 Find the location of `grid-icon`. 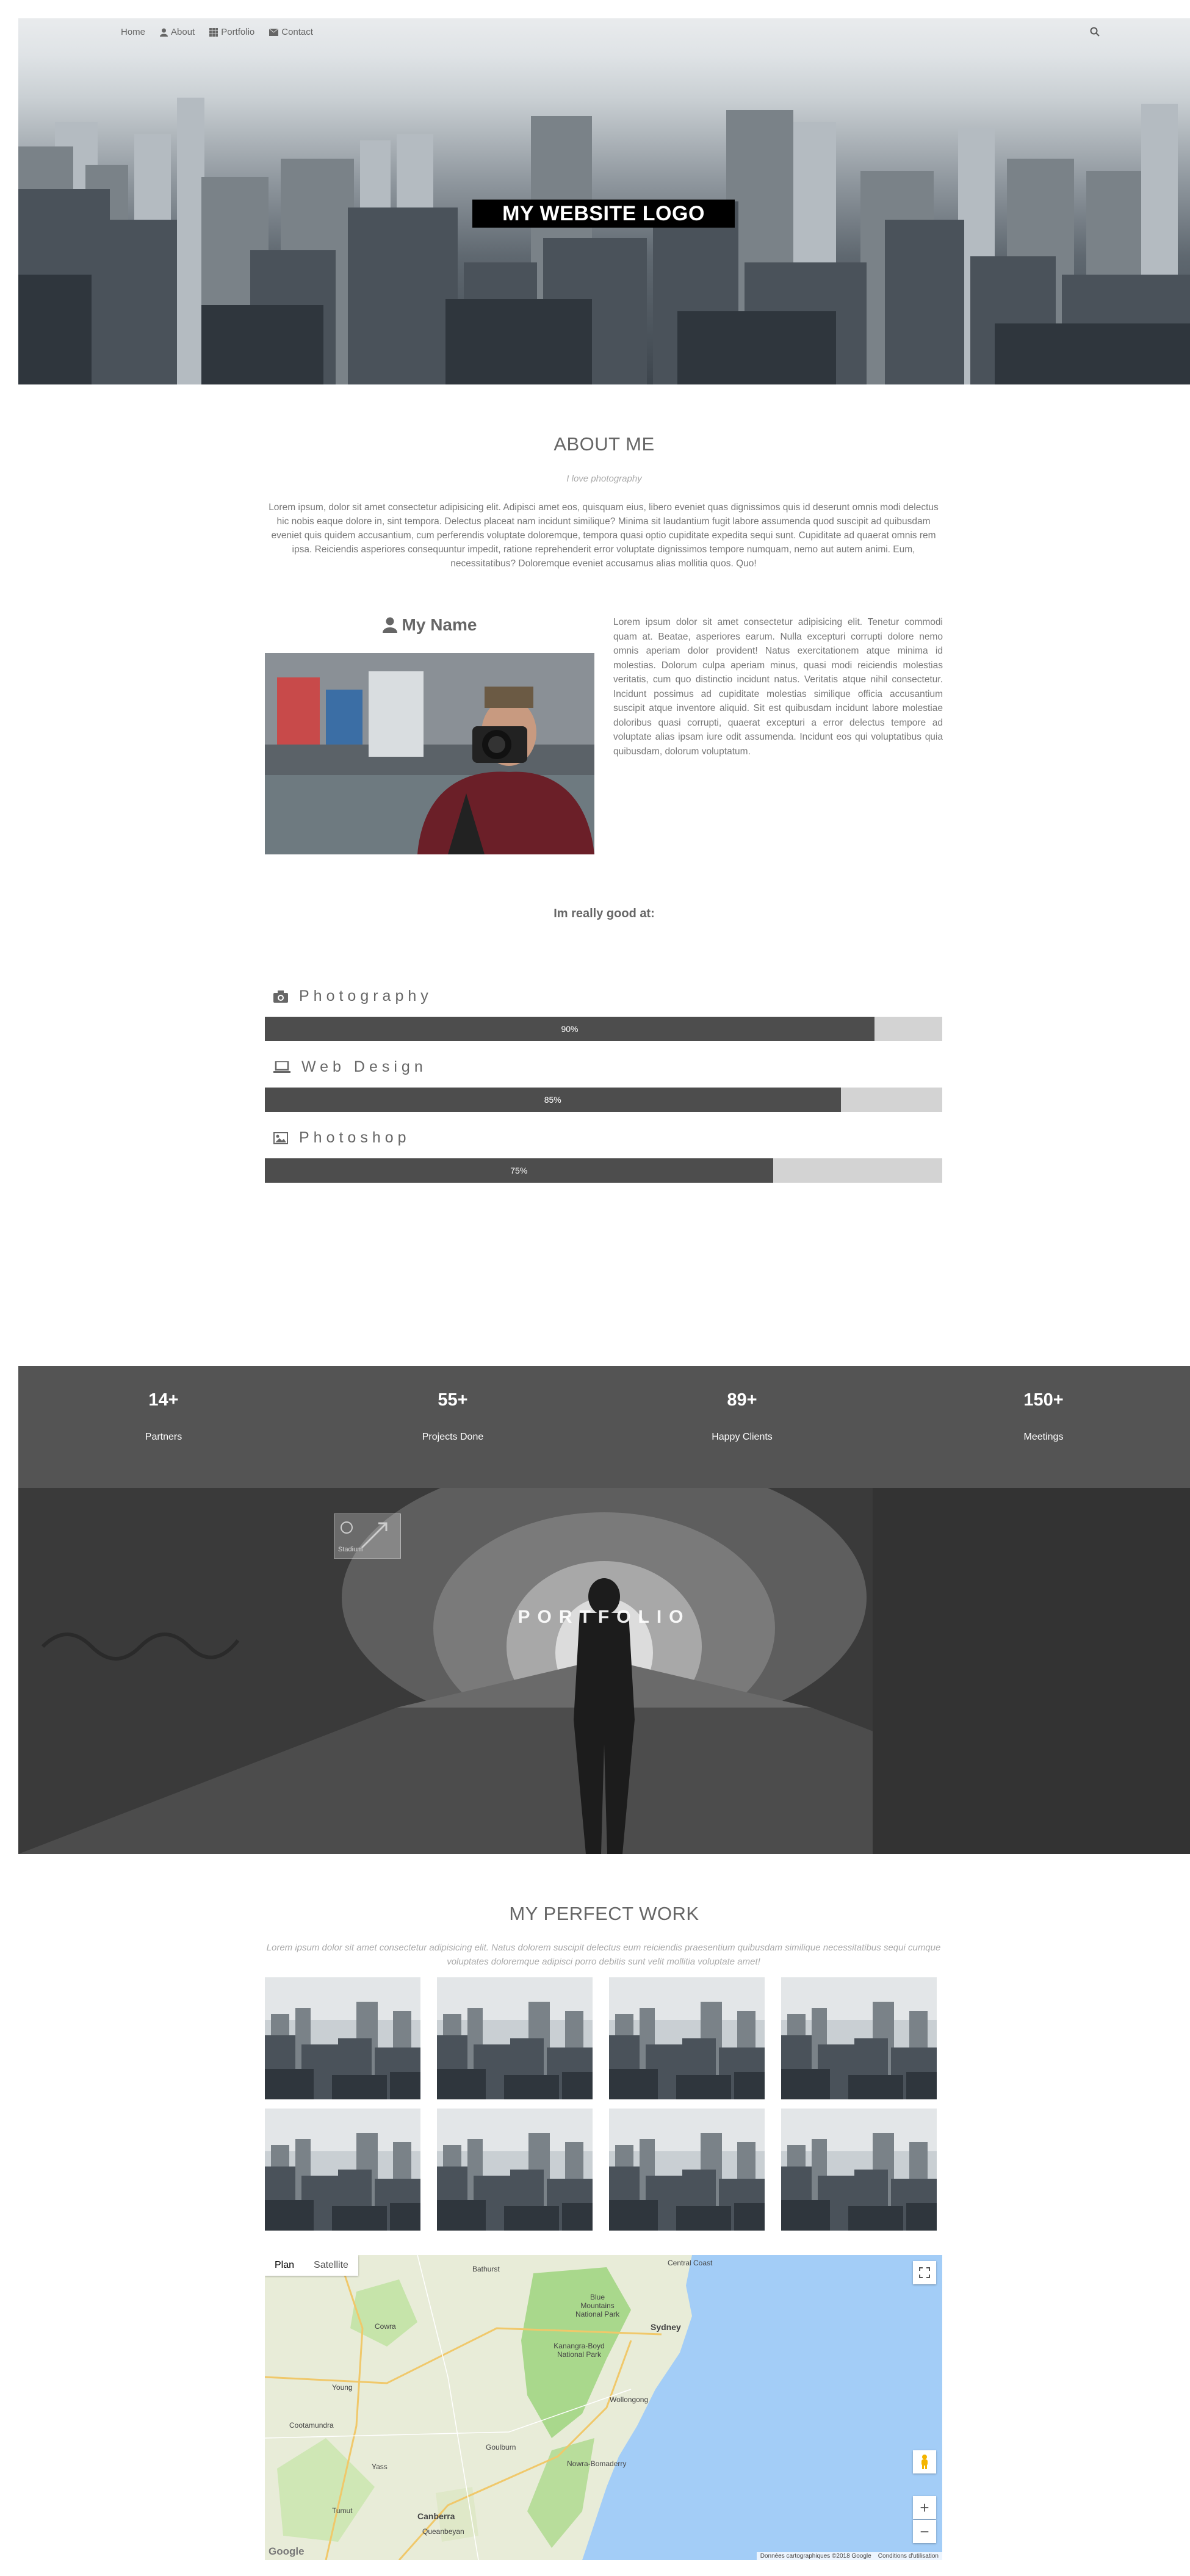

grid-icon is located at coordinates (213, 32).